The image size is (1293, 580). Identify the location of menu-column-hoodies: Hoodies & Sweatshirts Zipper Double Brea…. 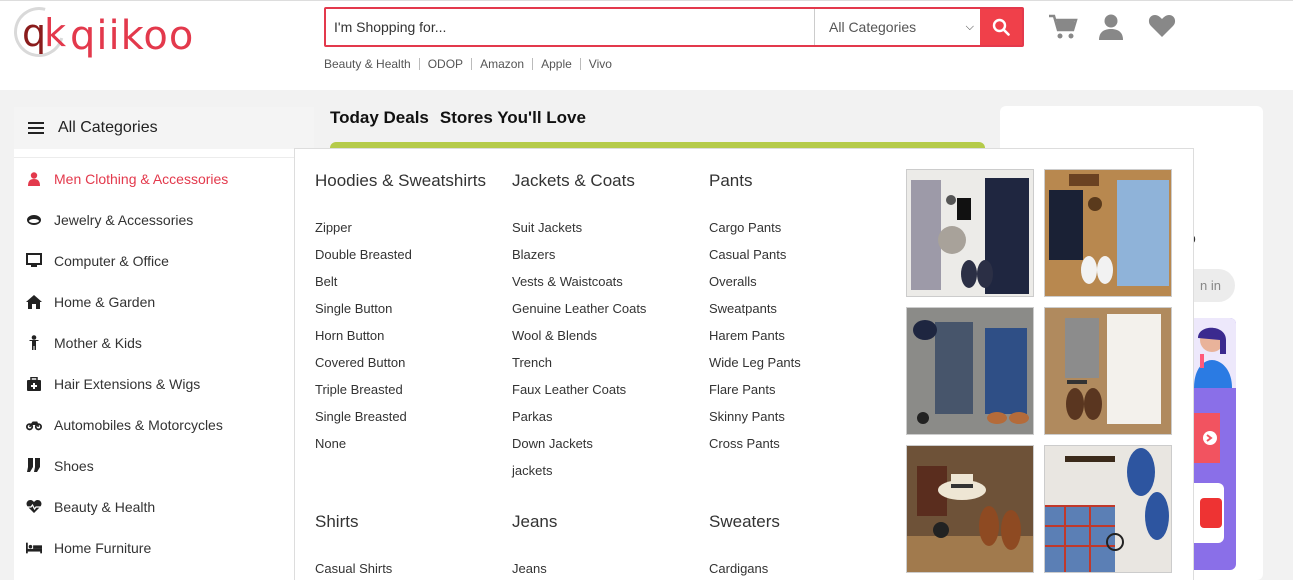
(410, 317).